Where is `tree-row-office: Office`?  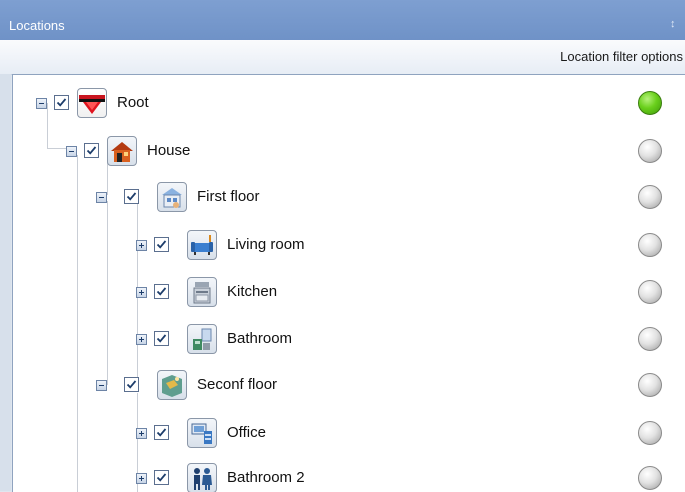
tree-row-office: Office is located at coordinates (349, 433).